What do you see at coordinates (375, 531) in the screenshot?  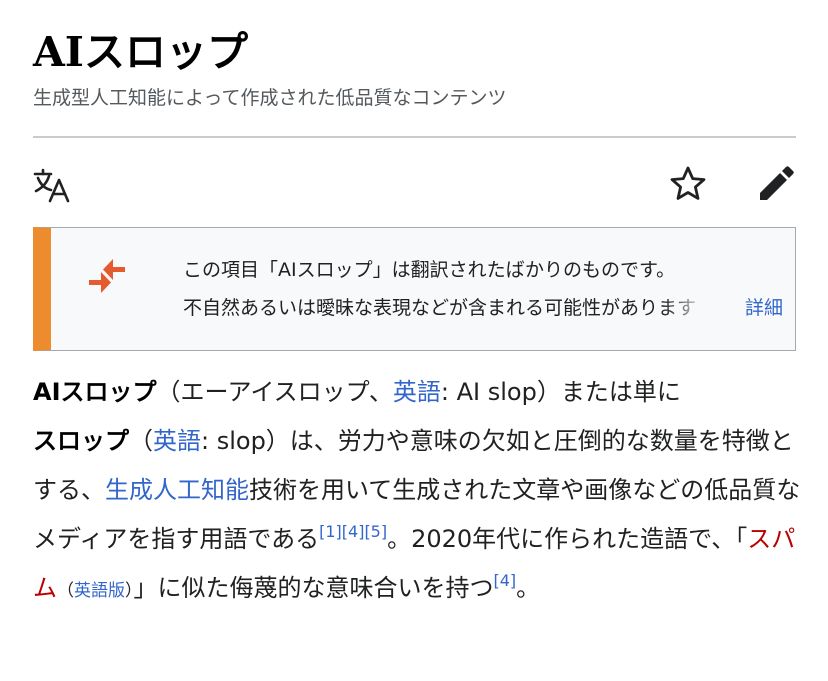 I see `reference-5: [5]` at bounding box center [375, 531].